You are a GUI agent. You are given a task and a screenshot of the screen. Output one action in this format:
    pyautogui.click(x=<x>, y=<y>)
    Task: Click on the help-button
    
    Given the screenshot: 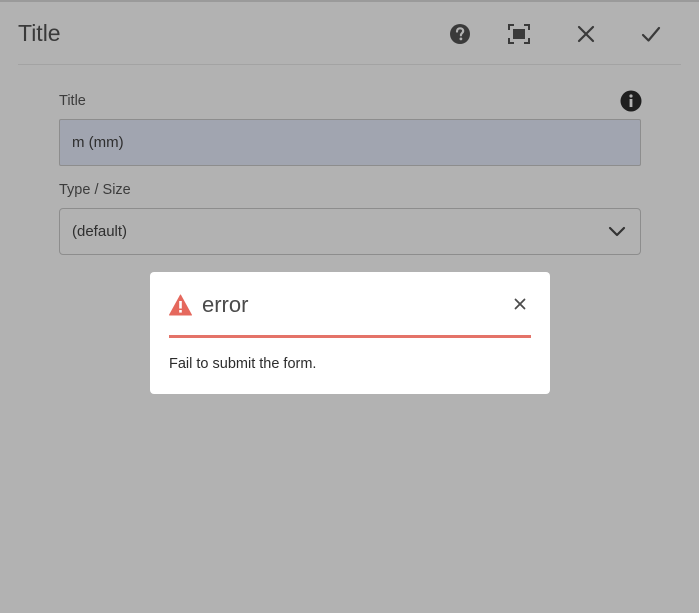 What is the action you would take?
    pyautogui.click(x=460, y=34)
    